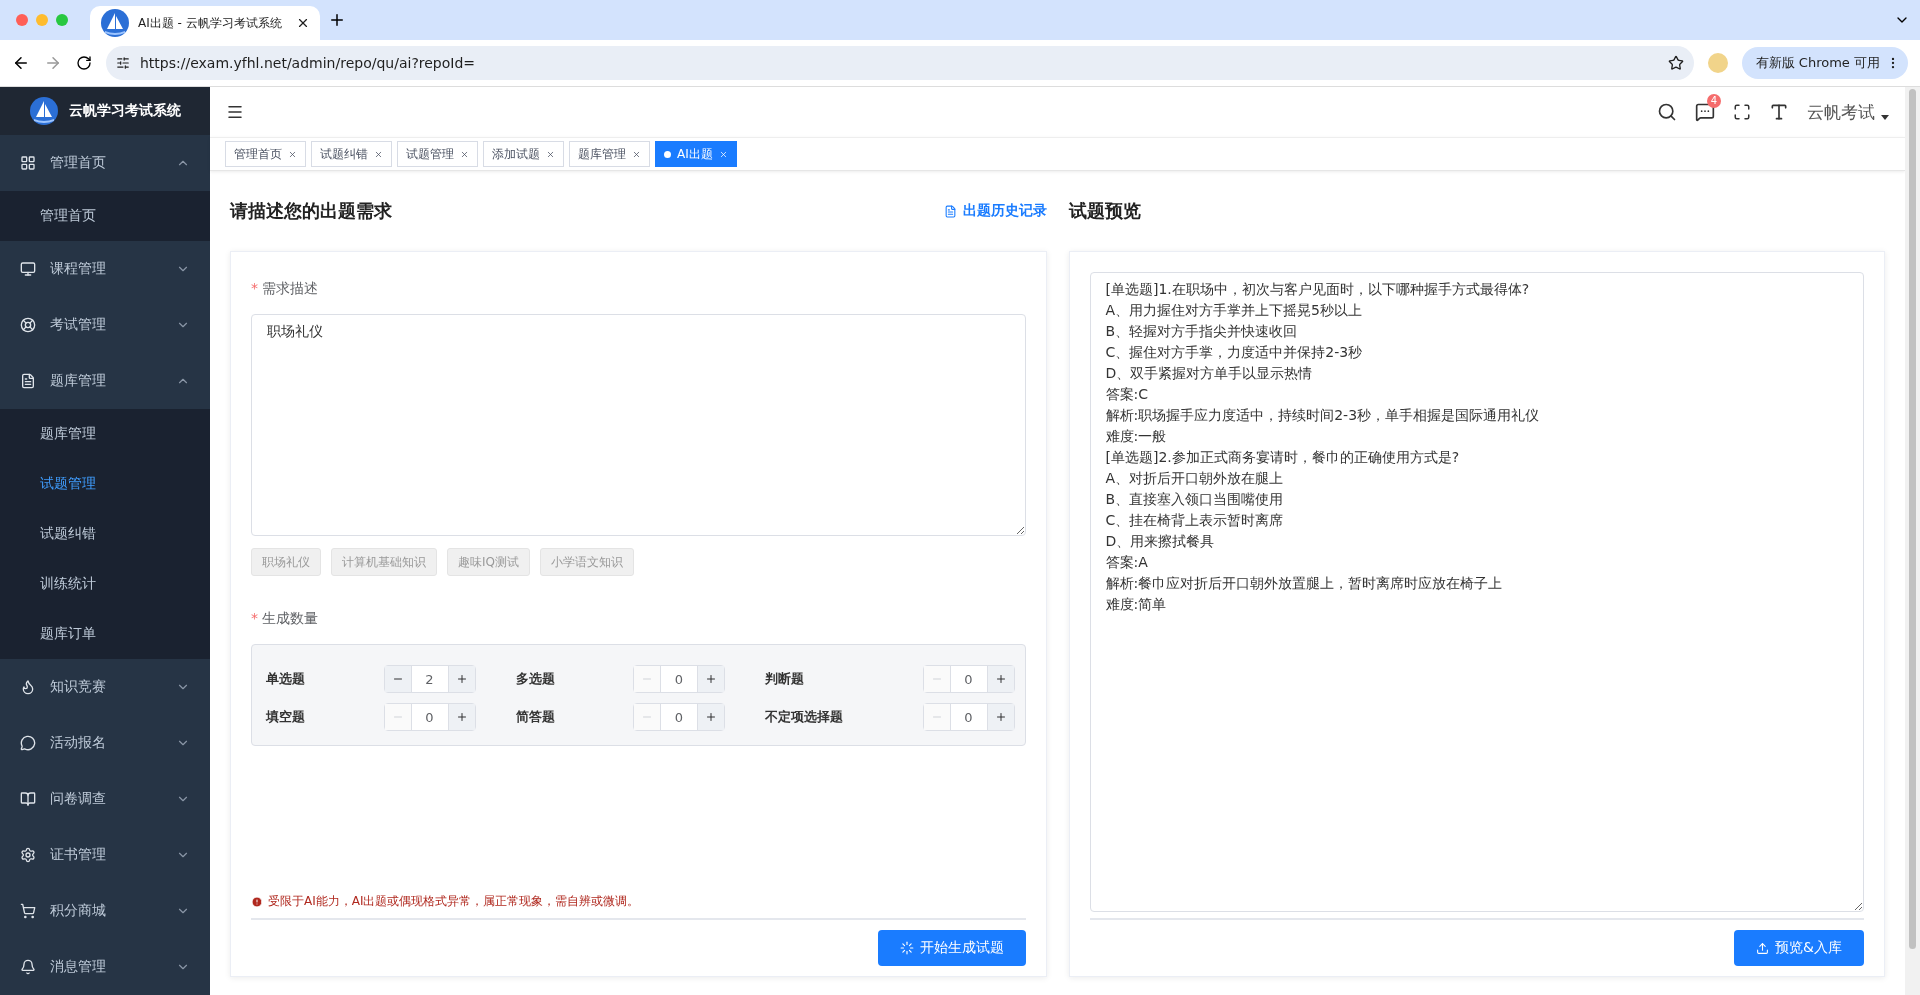 The height and width of the screenshot is (995, 1920). I want to click on book-icon, so click(28, 799).